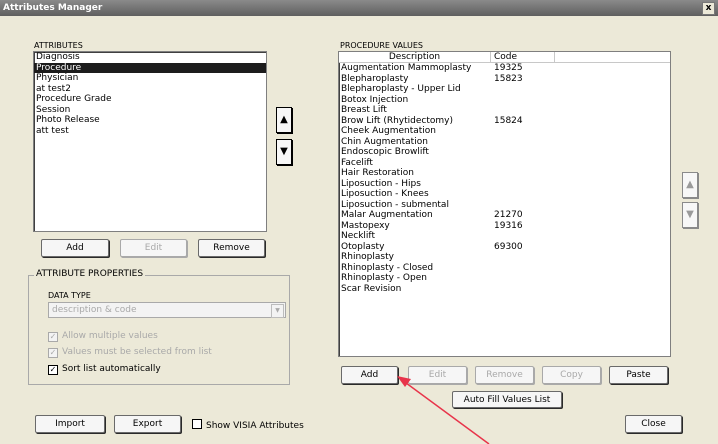 This screenshot has width=718, height=444. I want to click on cell-description: Rhinoplasty, so click(367, 257).